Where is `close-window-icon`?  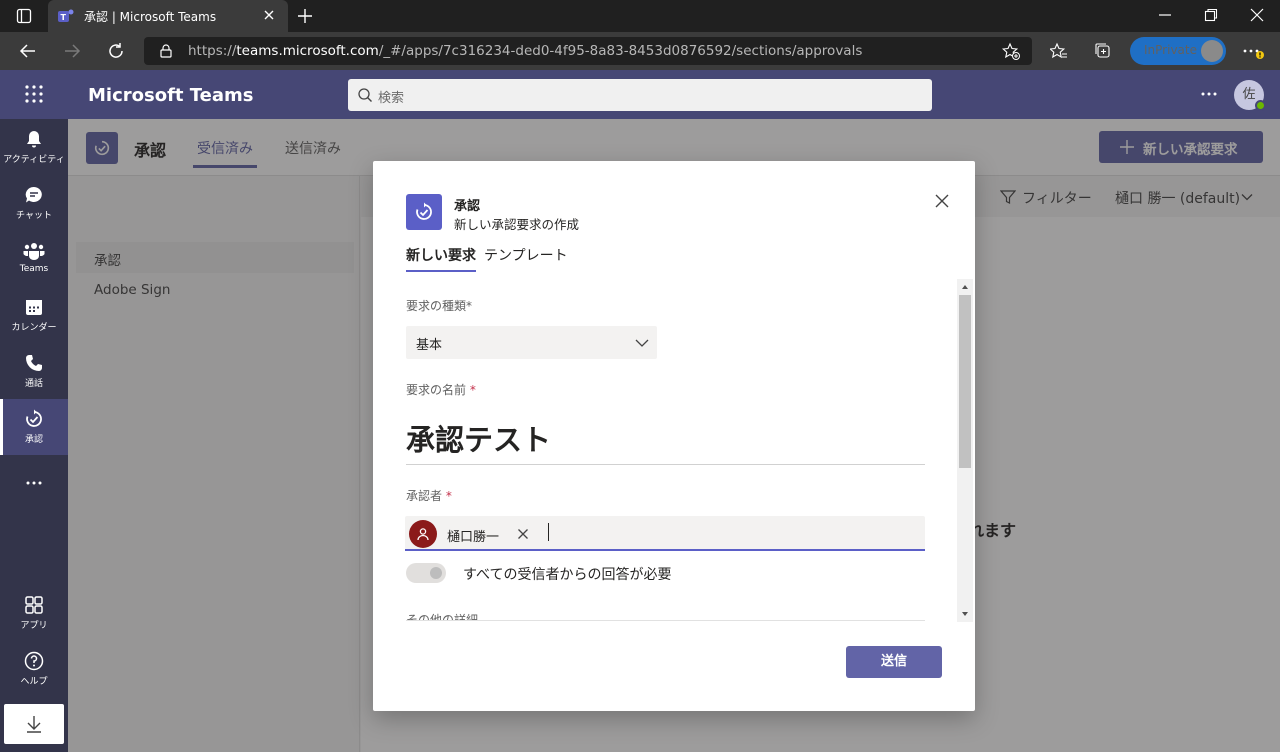
close-window-icon is located at coordinates (1257, 15).